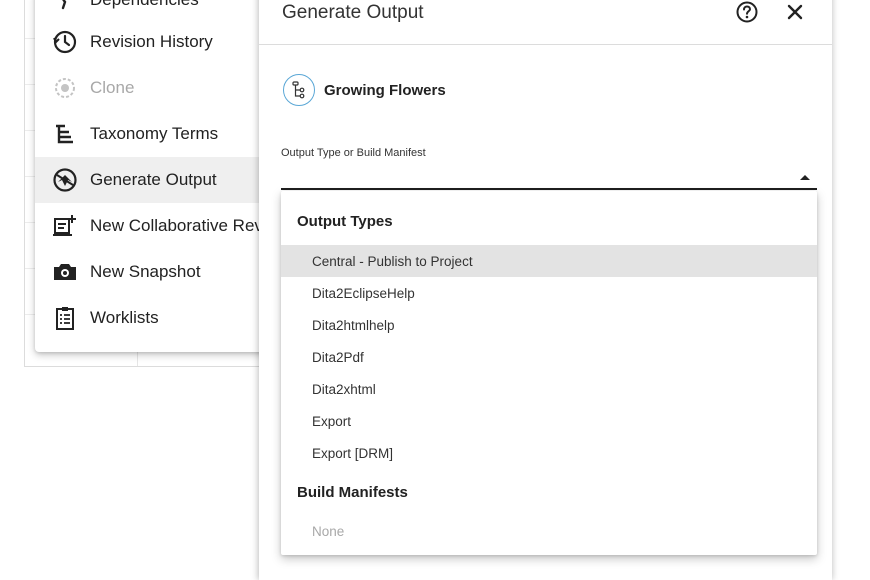 The height and width of the screenshot is (580, 870). I want to click on menu-item-generate-output: Generate Output, so click(155, 180).